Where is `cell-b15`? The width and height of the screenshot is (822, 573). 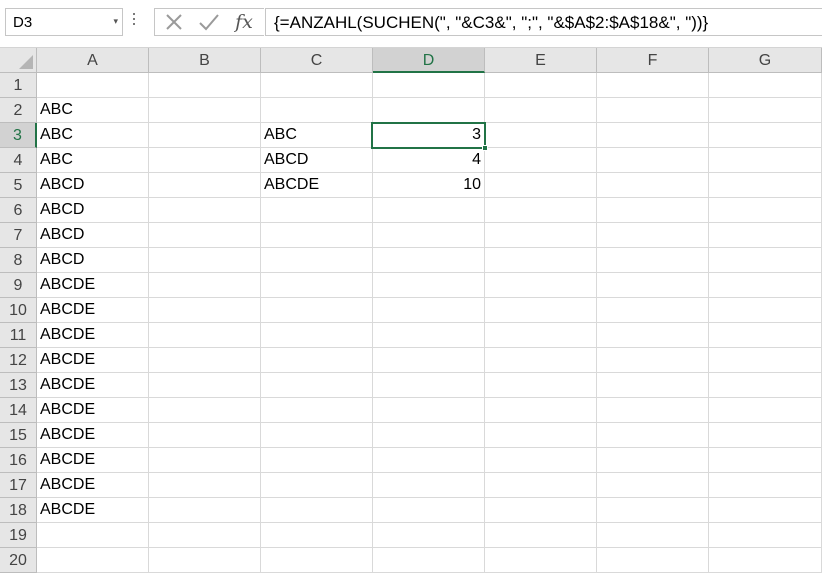
cell-b15 is located at coordinates (205, 435).